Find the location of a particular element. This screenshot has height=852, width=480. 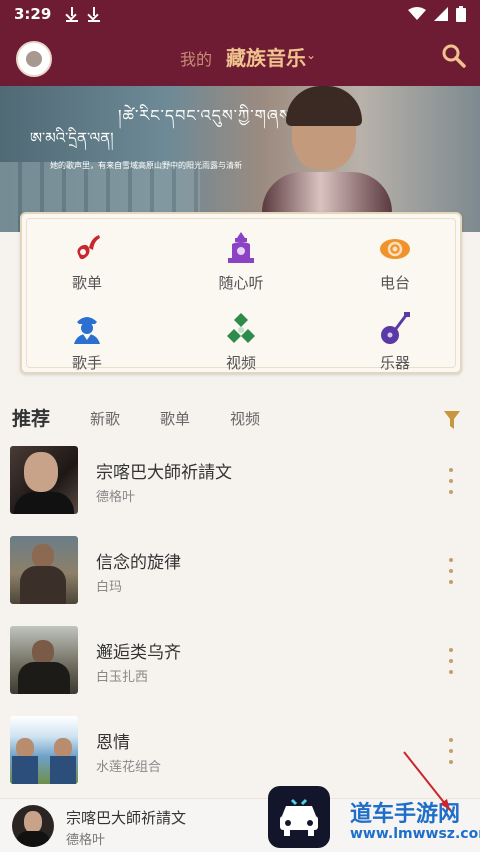

cloud-icon is located at coordinates (395, 249).